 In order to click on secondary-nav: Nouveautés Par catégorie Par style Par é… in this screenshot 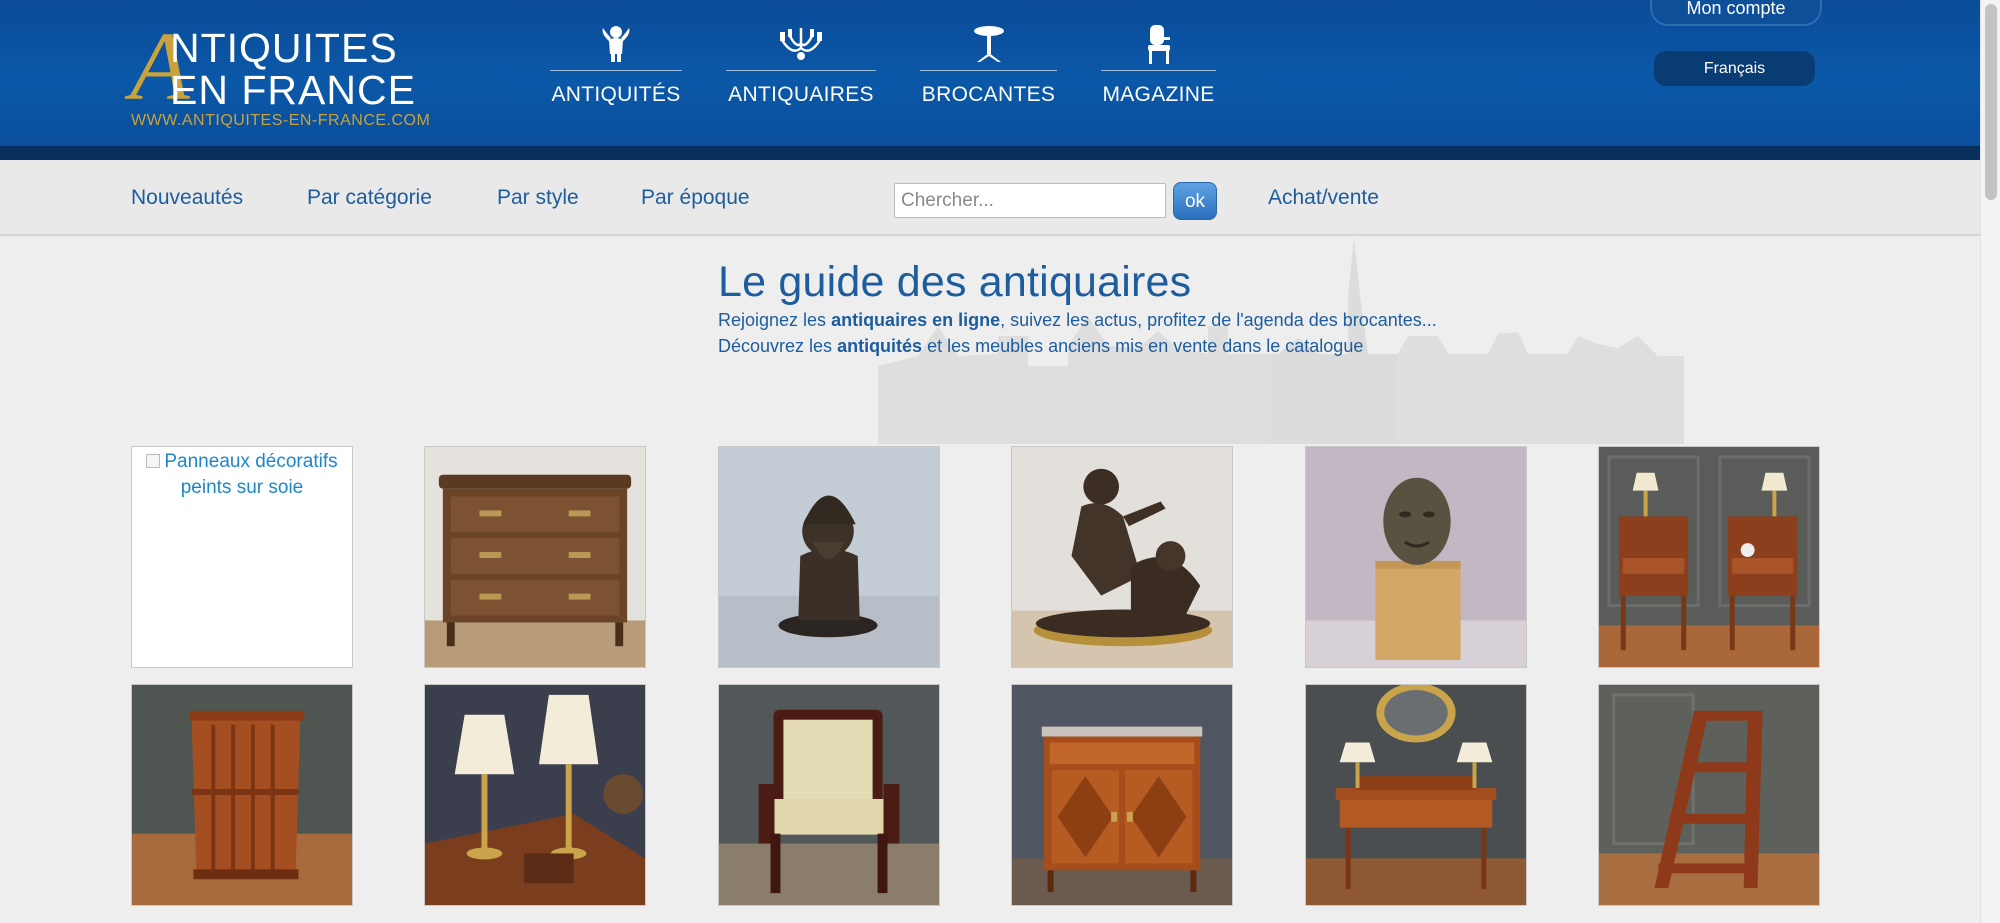, I will do `click(990, 198)`.